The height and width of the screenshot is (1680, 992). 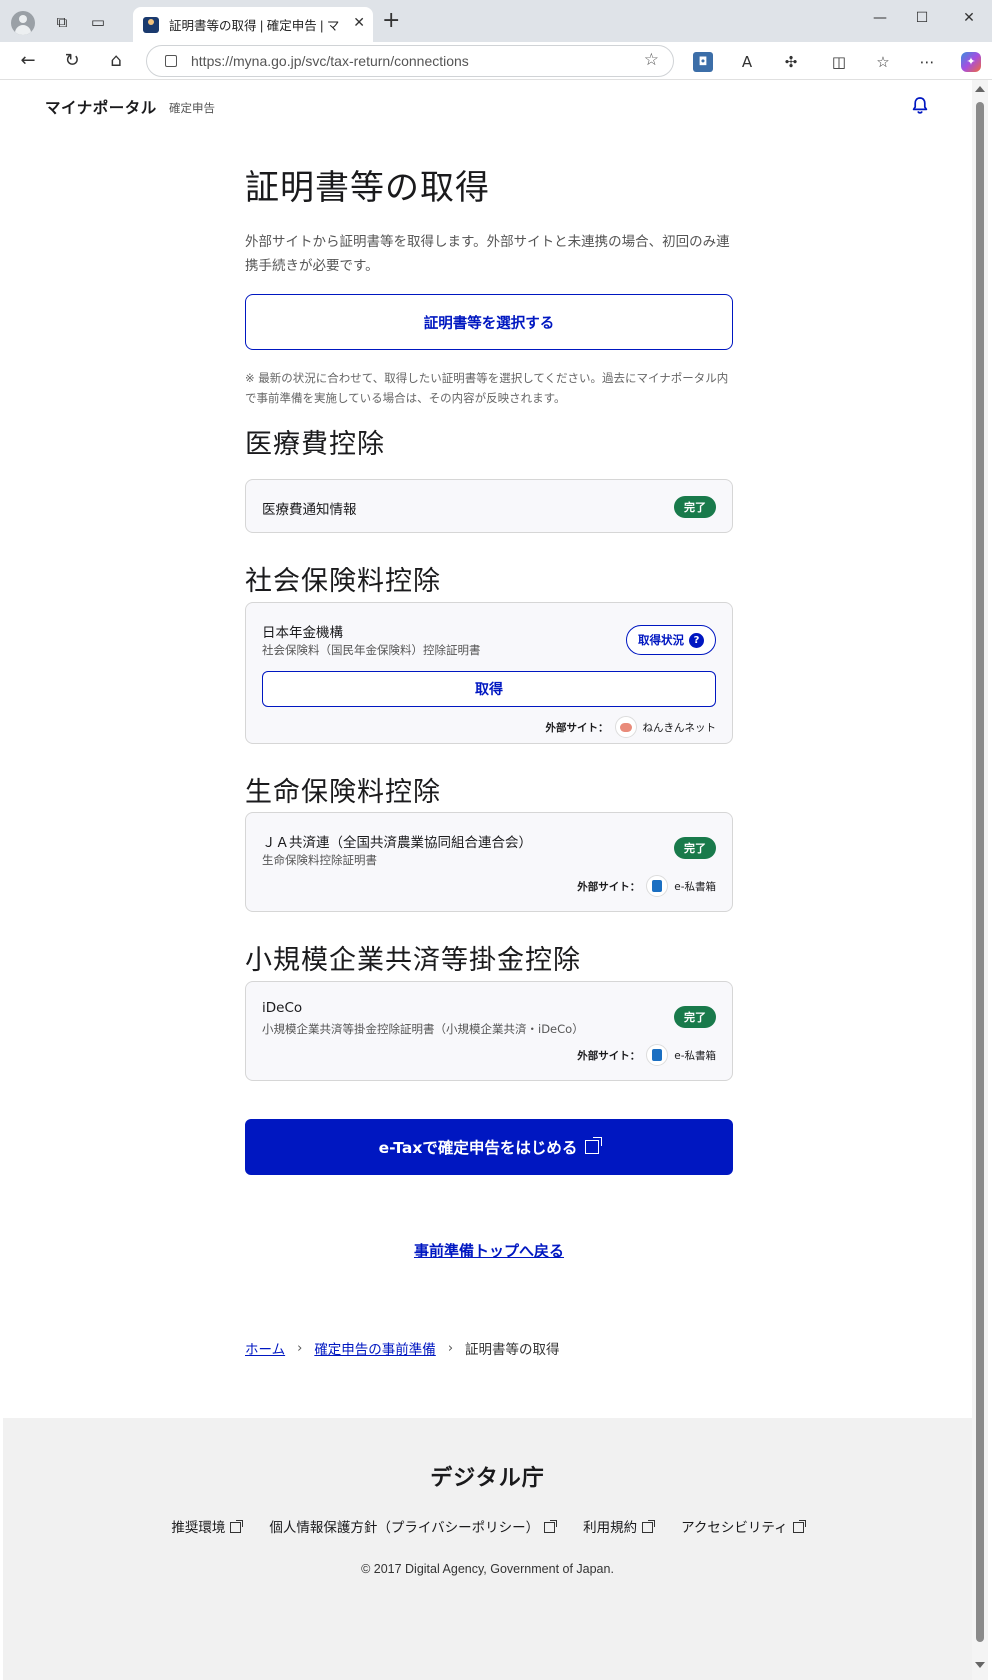 I want to click on scroll-down-icon, so click(x=980, y=1665).